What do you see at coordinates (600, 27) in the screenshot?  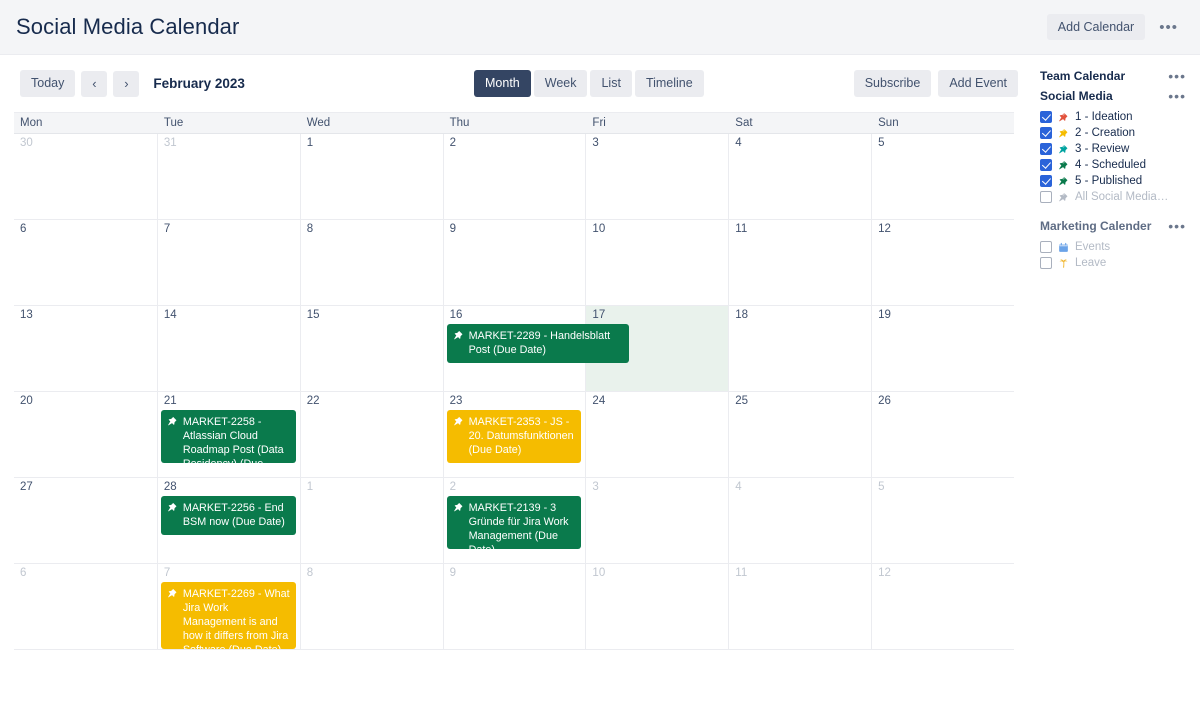 I see `app-header: Social Media Calendar Add Calendar •••` at bounding box center [600, 27].